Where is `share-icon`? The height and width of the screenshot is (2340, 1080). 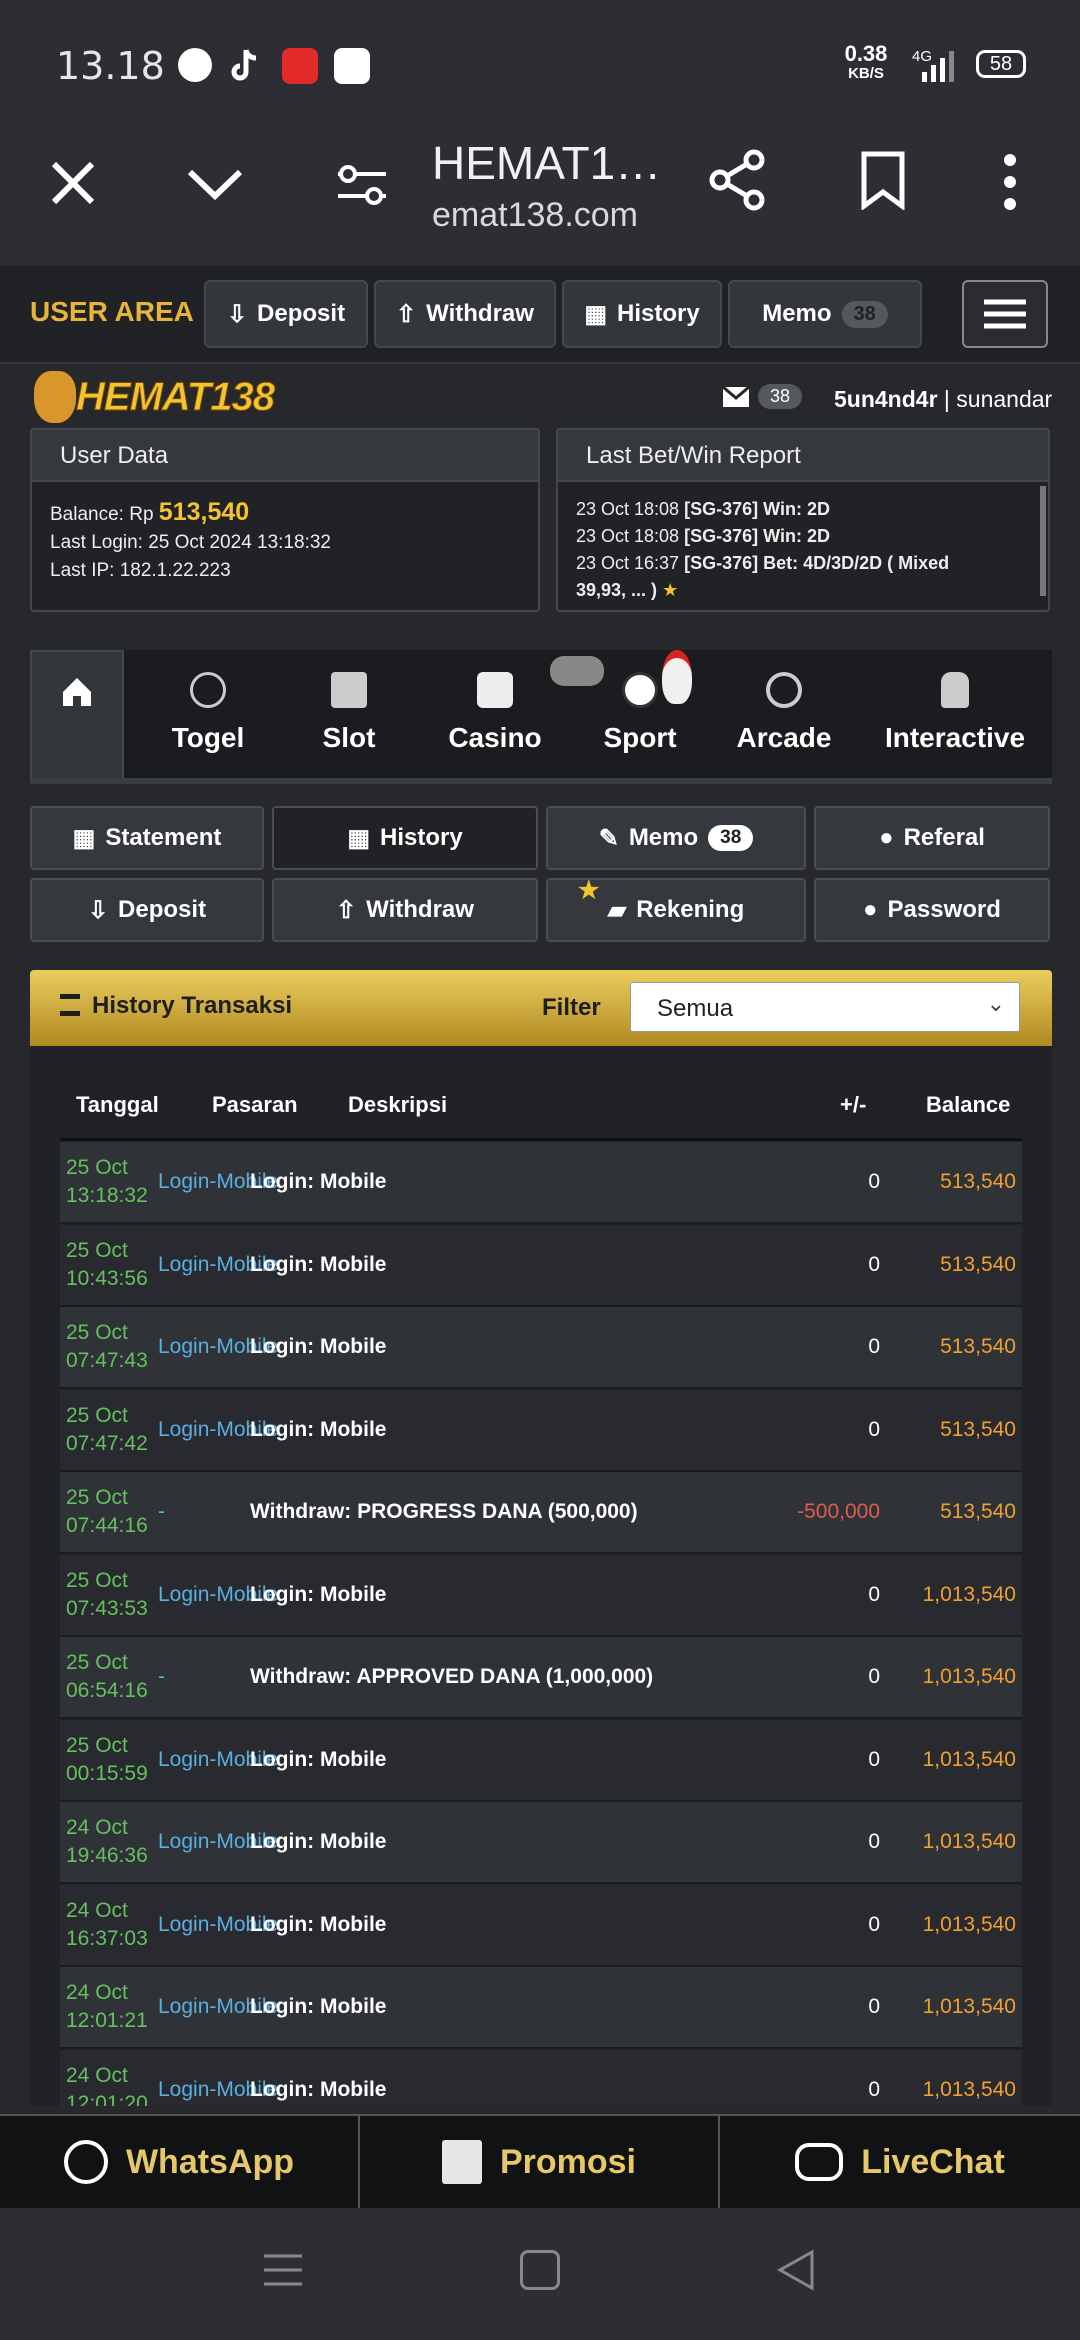 share-icon is located at coordinates (738, 180).